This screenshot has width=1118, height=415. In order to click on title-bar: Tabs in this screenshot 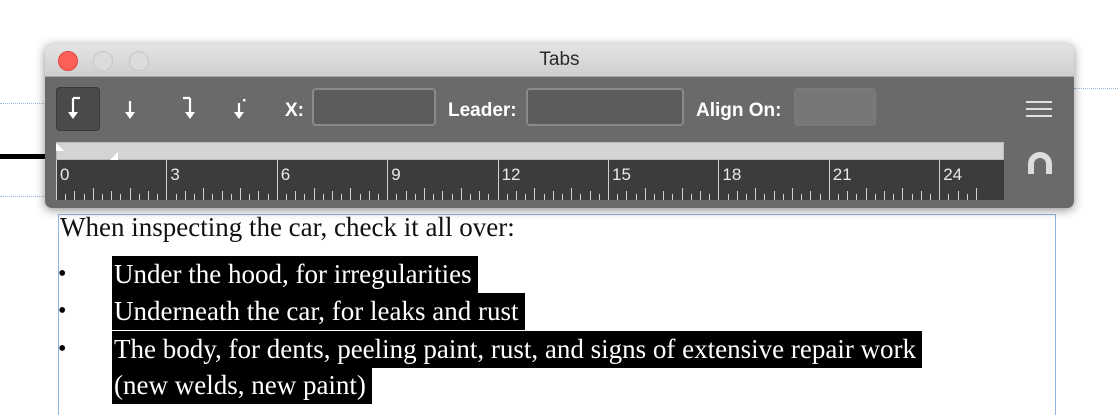, I will do `click(559, 60)`.